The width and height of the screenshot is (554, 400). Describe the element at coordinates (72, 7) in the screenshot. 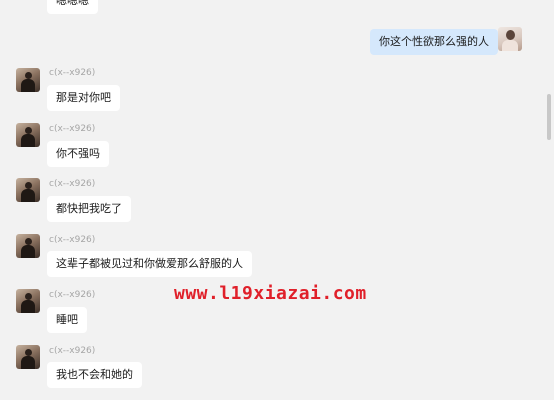

I see `message-bubble-partial: 嗯嗯嗯` at that location.